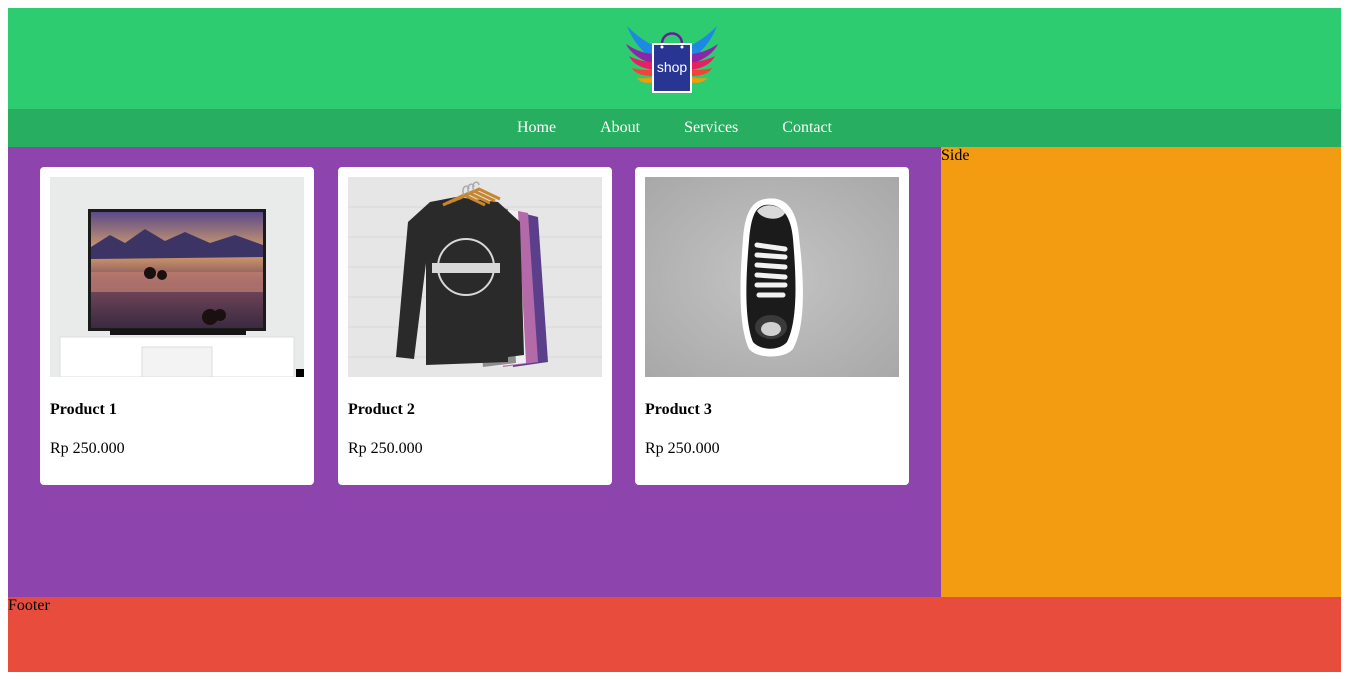  Describe the element at coordinates (29, 605) in the screenshot. I see `footer-label: Footer` at that location.